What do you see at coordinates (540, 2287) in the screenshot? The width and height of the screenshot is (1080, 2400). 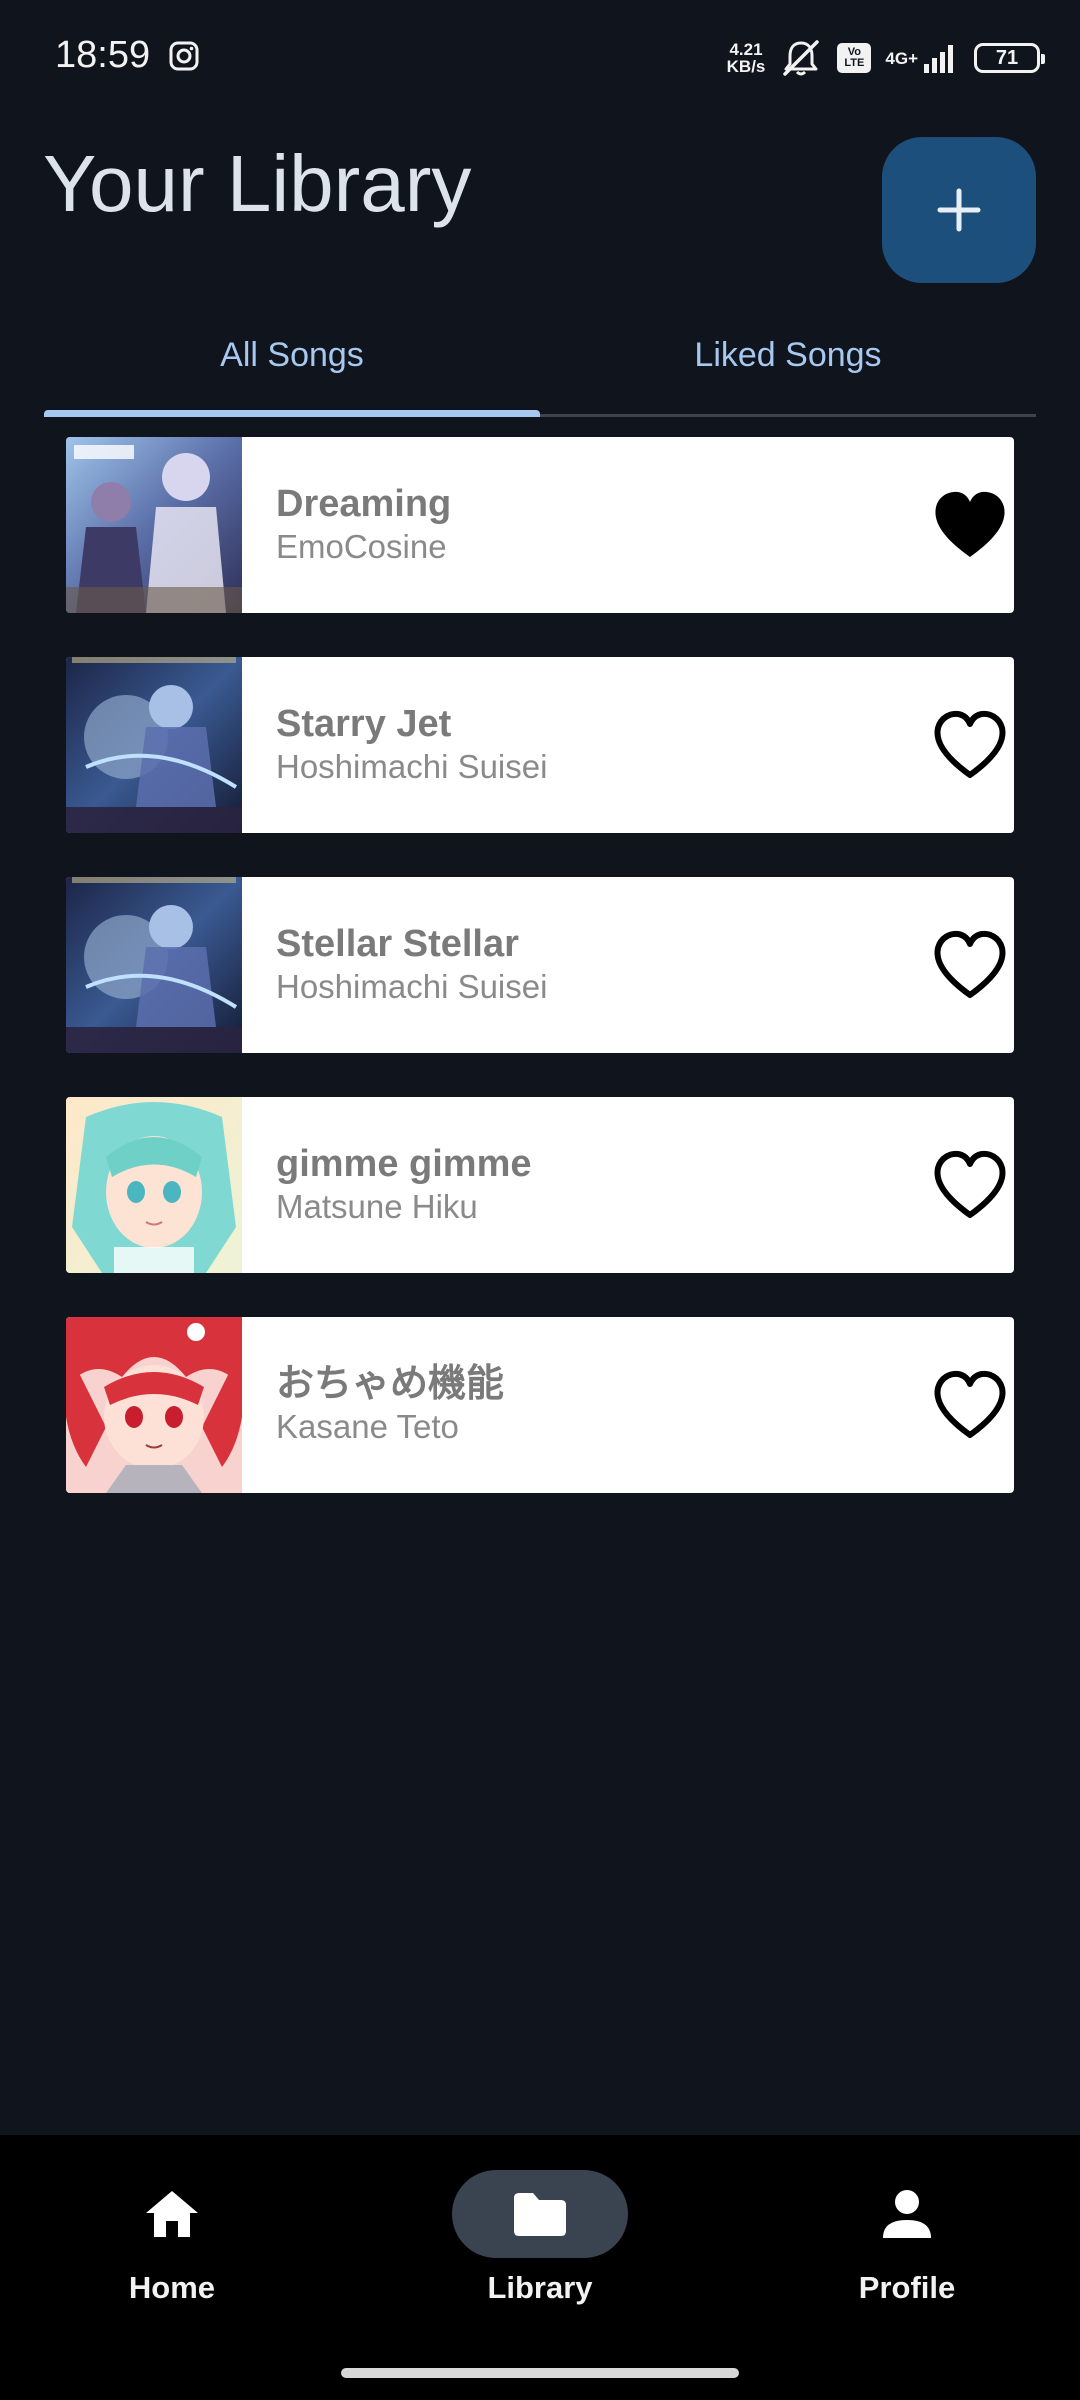 I see `nav-label: Library` at bounding box center [540, 2287].